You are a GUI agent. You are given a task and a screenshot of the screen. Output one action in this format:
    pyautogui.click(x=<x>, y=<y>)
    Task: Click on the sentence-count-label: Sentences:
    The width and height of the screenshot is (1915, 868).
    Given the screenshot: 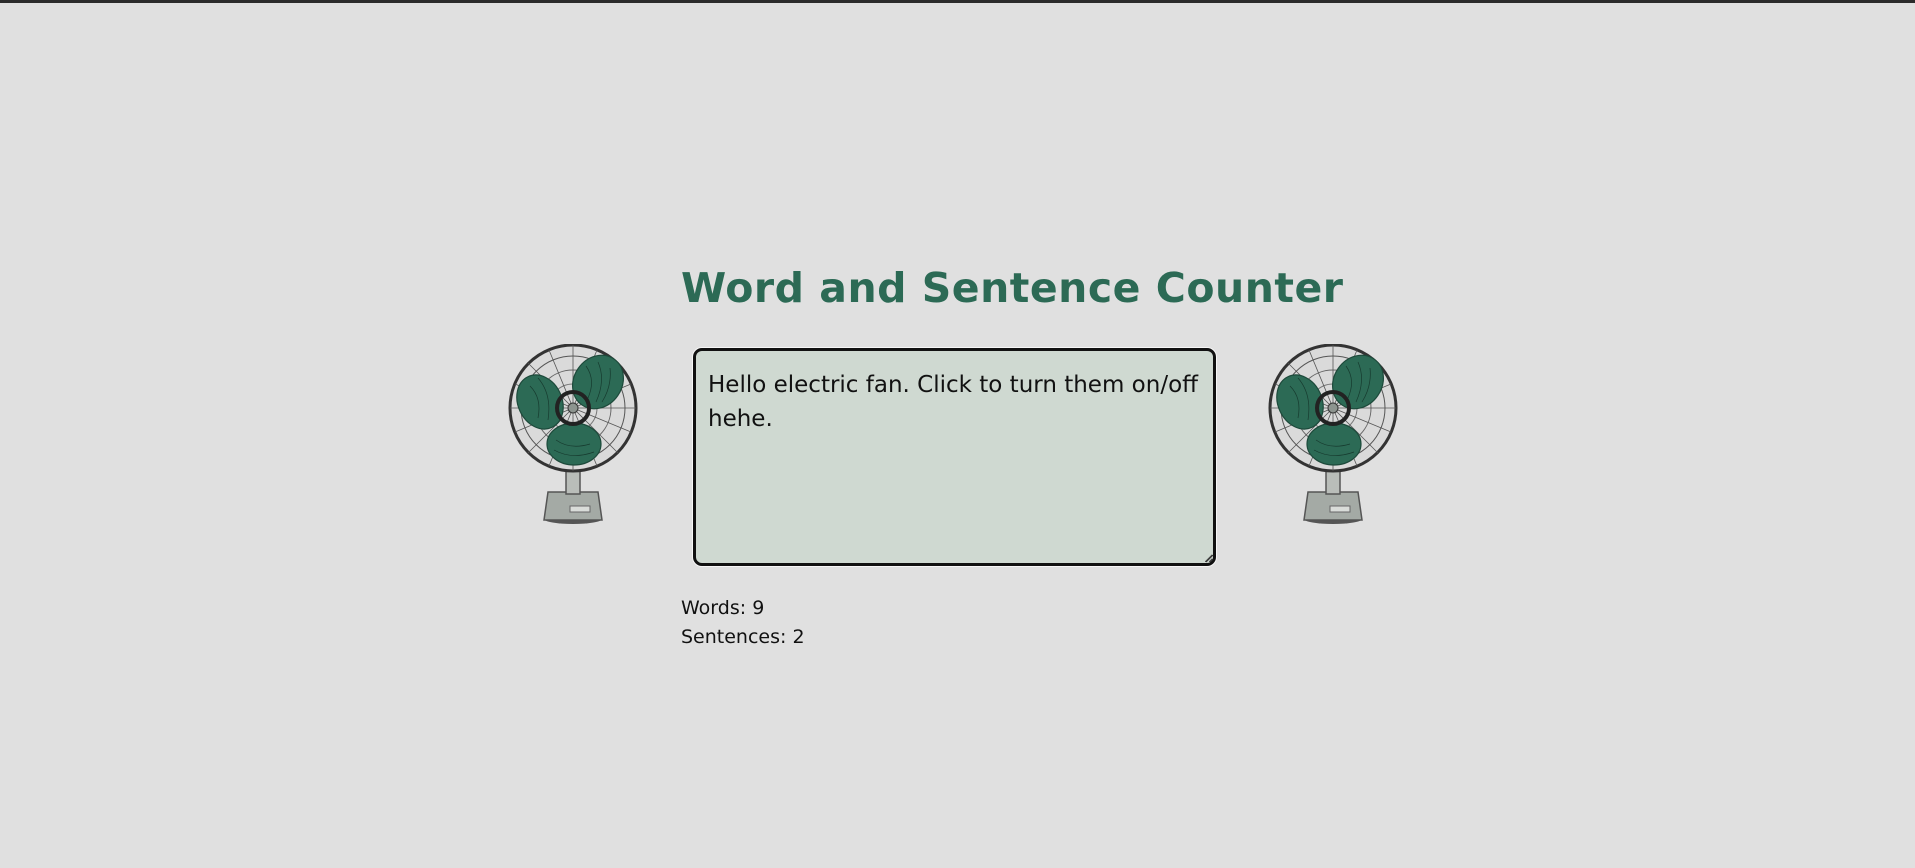 What is the action you would take?
    pyautogui.click(x=734, y=637)
    